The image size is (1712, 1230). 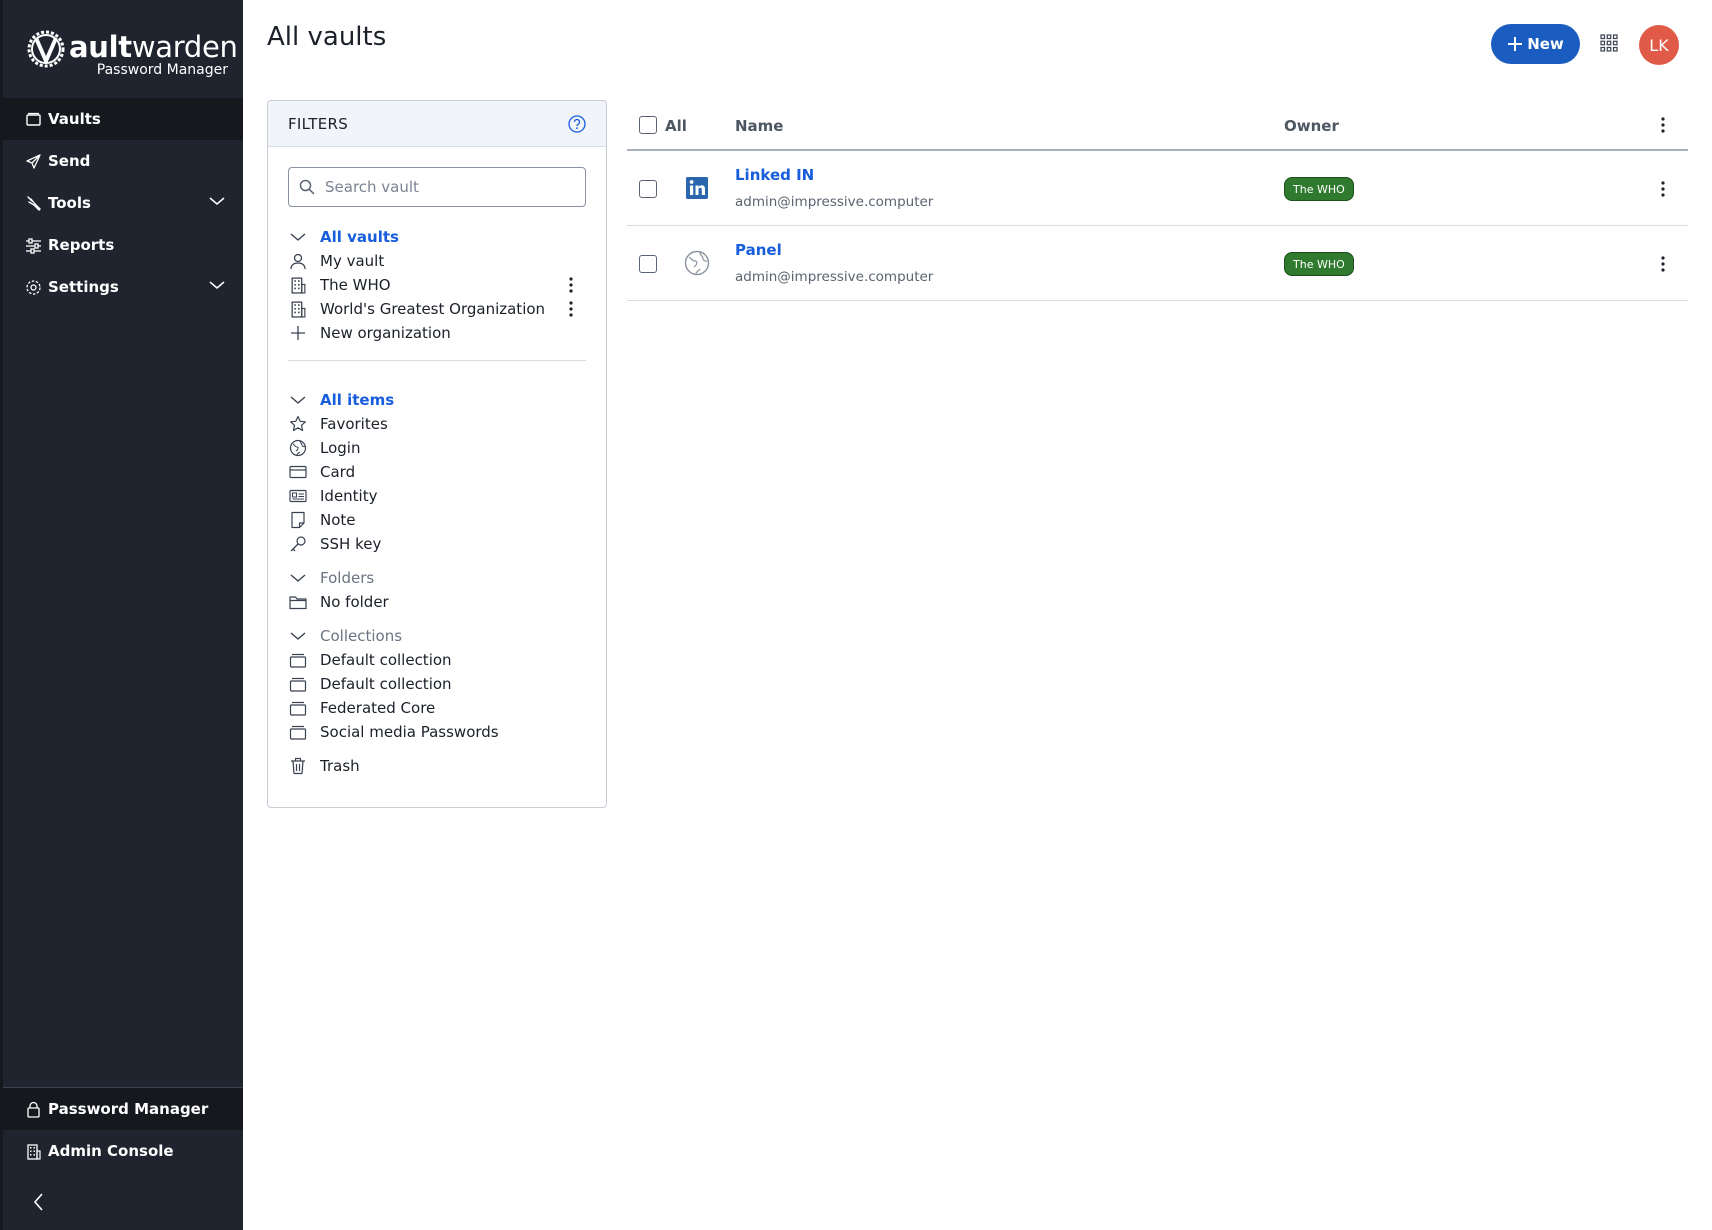 I want to click on filters-header: FILTERS, so click(x=437, y=124).